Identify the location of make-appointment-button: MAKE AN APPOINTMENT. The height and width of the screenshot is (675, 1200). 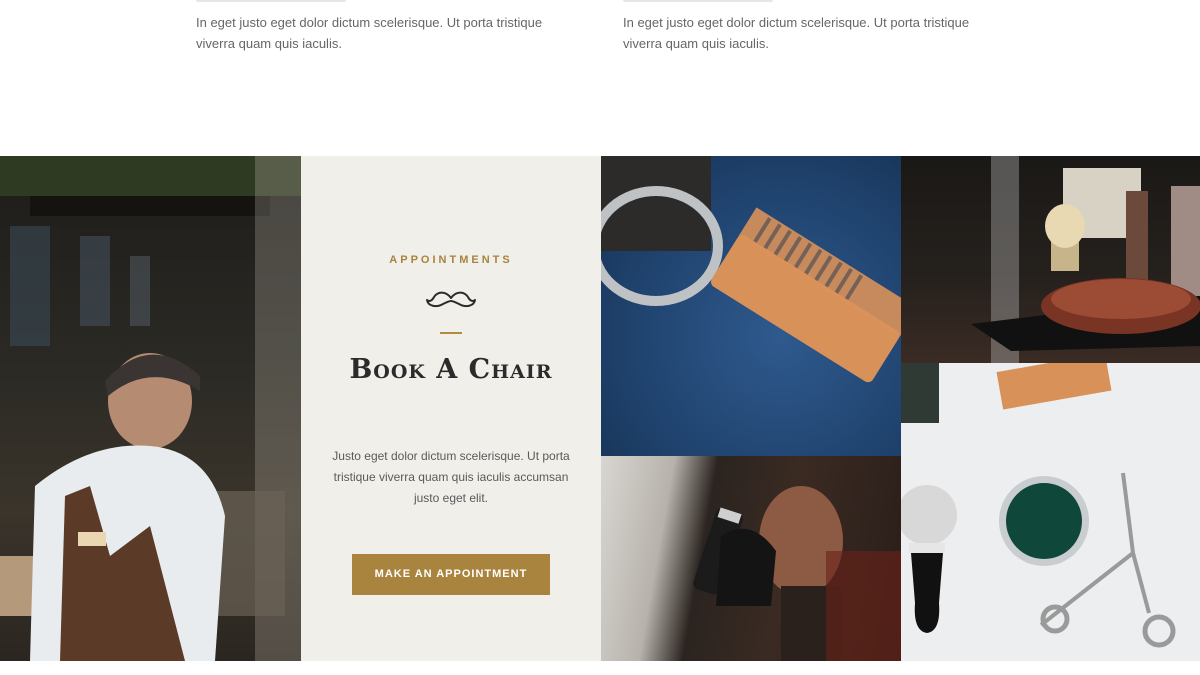
(451, 574).